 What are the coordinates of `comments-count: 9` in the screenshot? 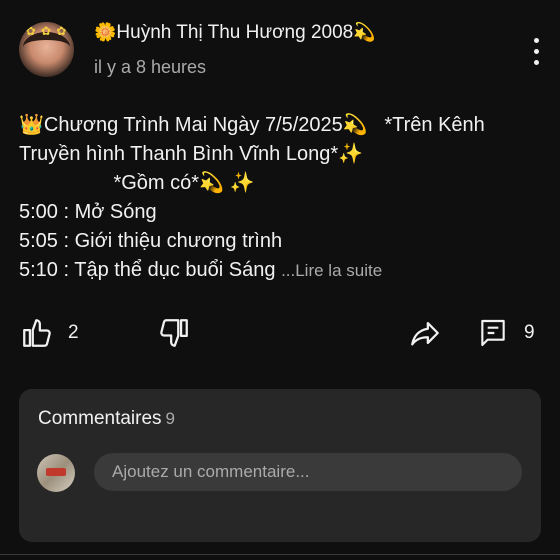 It's located at (170, 418).